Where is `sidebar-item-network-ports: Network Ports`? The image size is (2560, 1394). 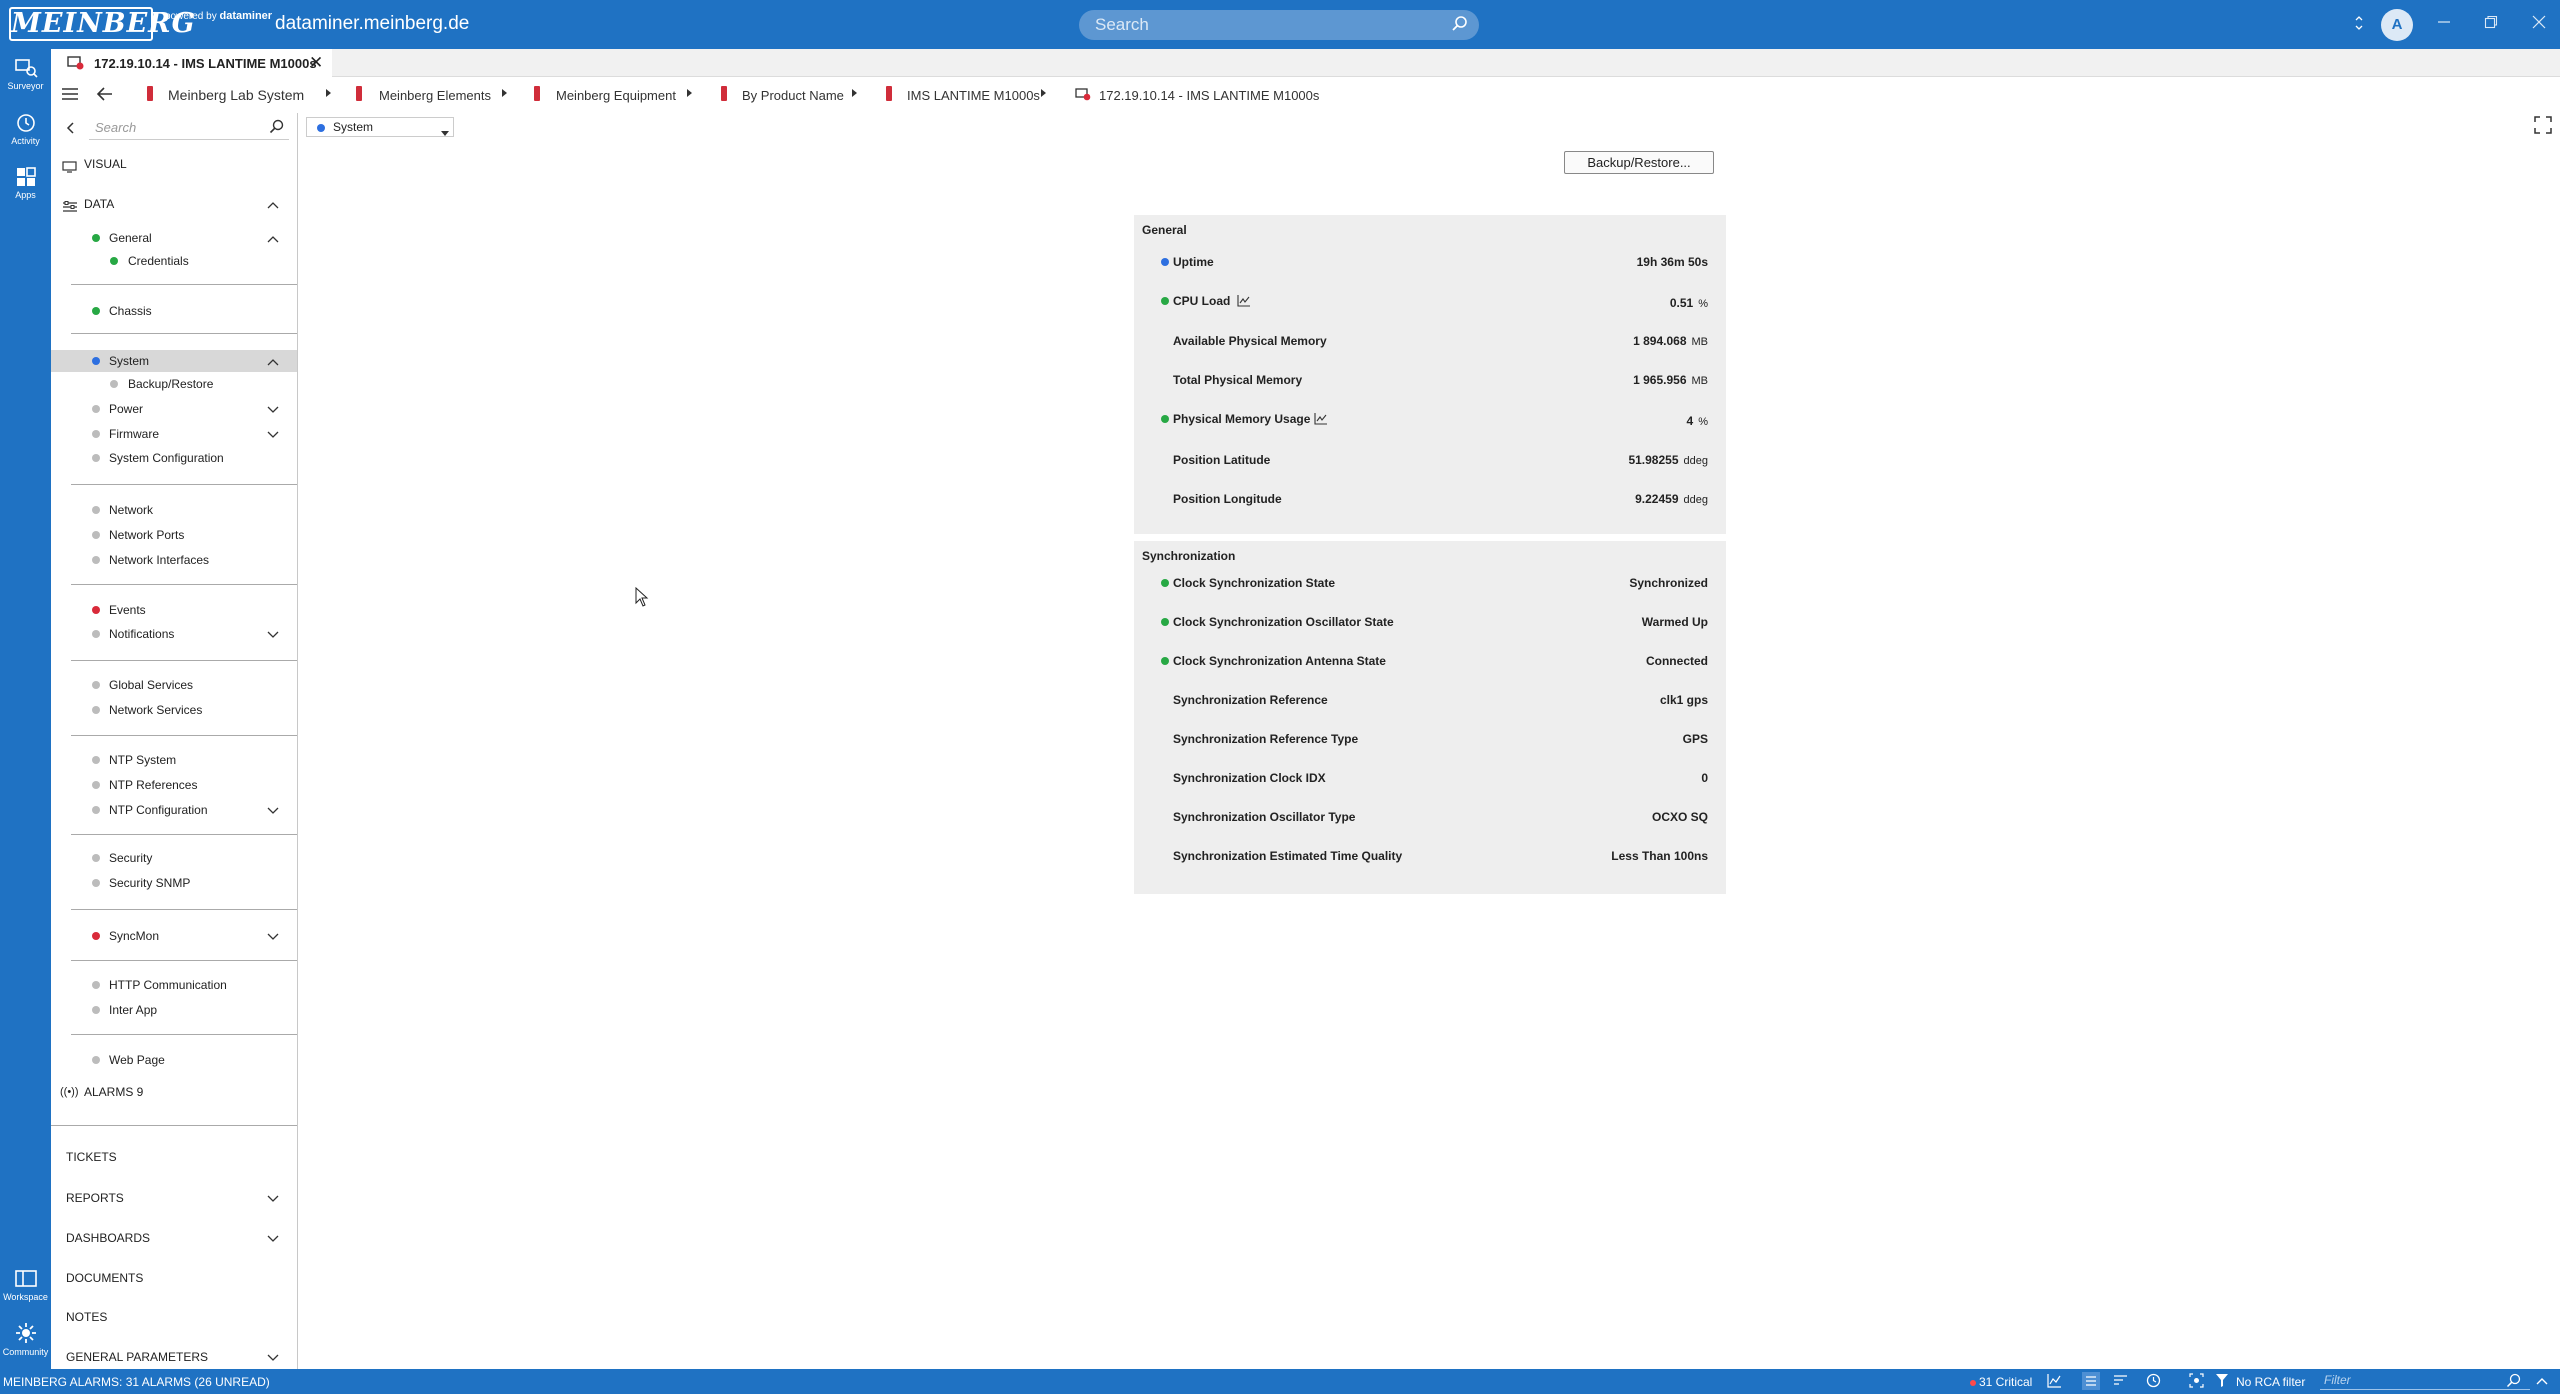
sidebar-item-network-ports: Network Ports is located at coordinates (174, 535).